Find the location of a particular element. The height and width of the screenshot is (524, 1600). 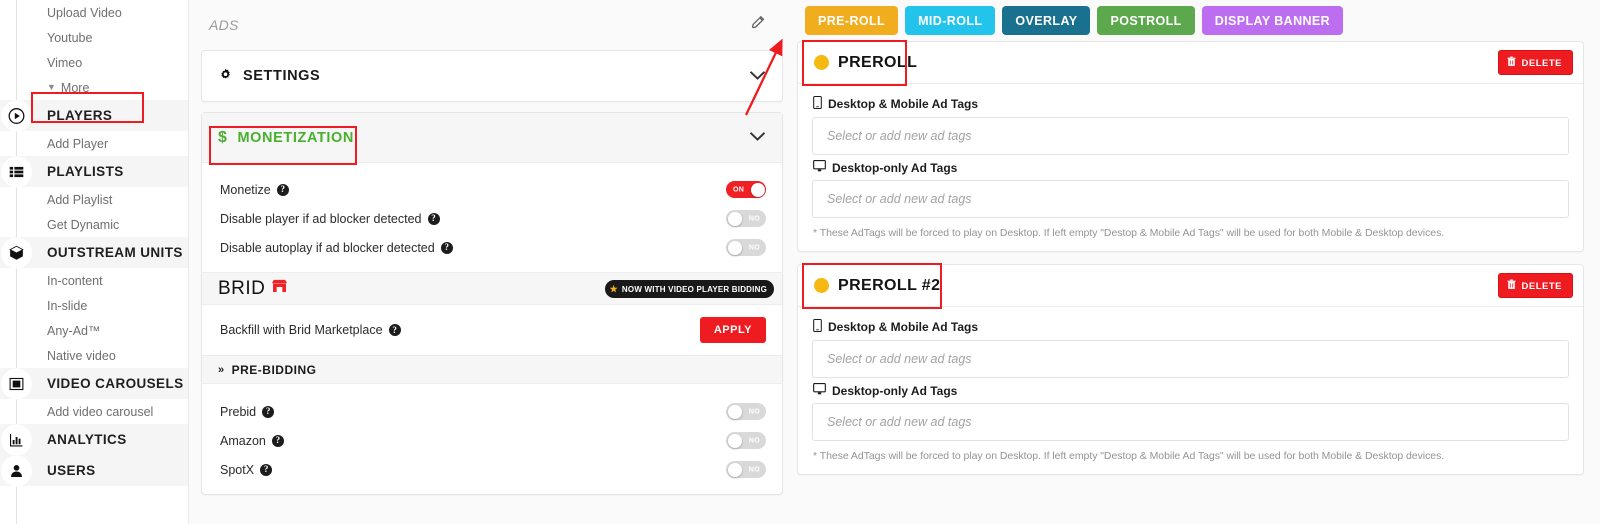

sidebar-item-label: Get Dynamic is located at coordinates (83, 224).